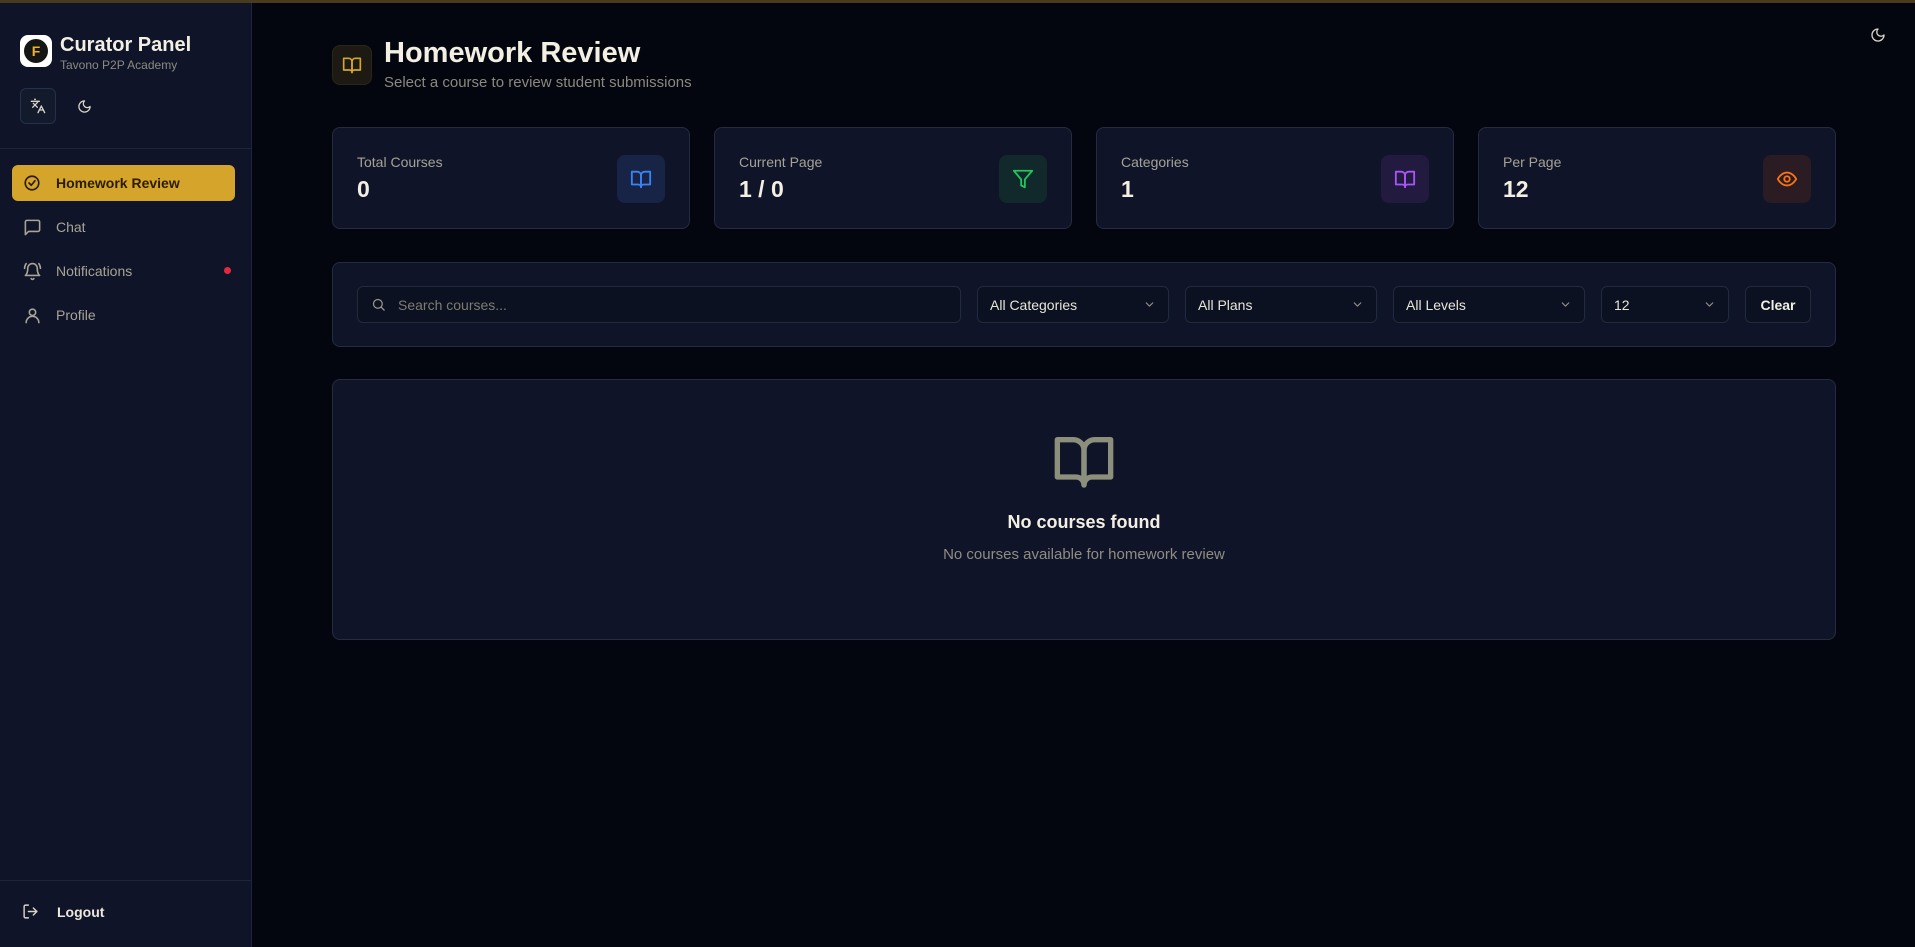 Image resolution: width=1915 pixels, height=947 pixels. Describe the element at coordinates (1023, 179) in the screenshot. I see `filter-icon` at that location.